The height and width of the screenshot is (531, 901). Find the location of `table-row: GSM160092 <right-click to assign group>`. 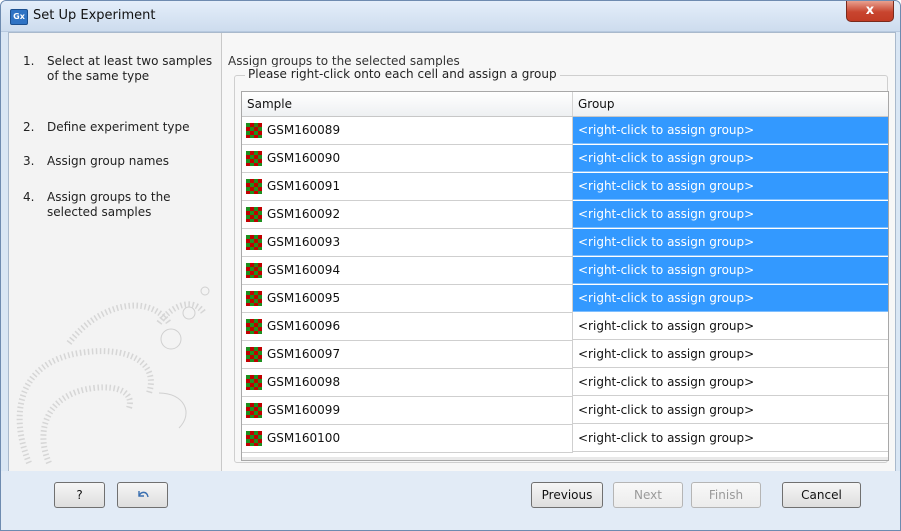

table-row: GSM160092 <right-click to assign group> is located at coordinates (565, 215).